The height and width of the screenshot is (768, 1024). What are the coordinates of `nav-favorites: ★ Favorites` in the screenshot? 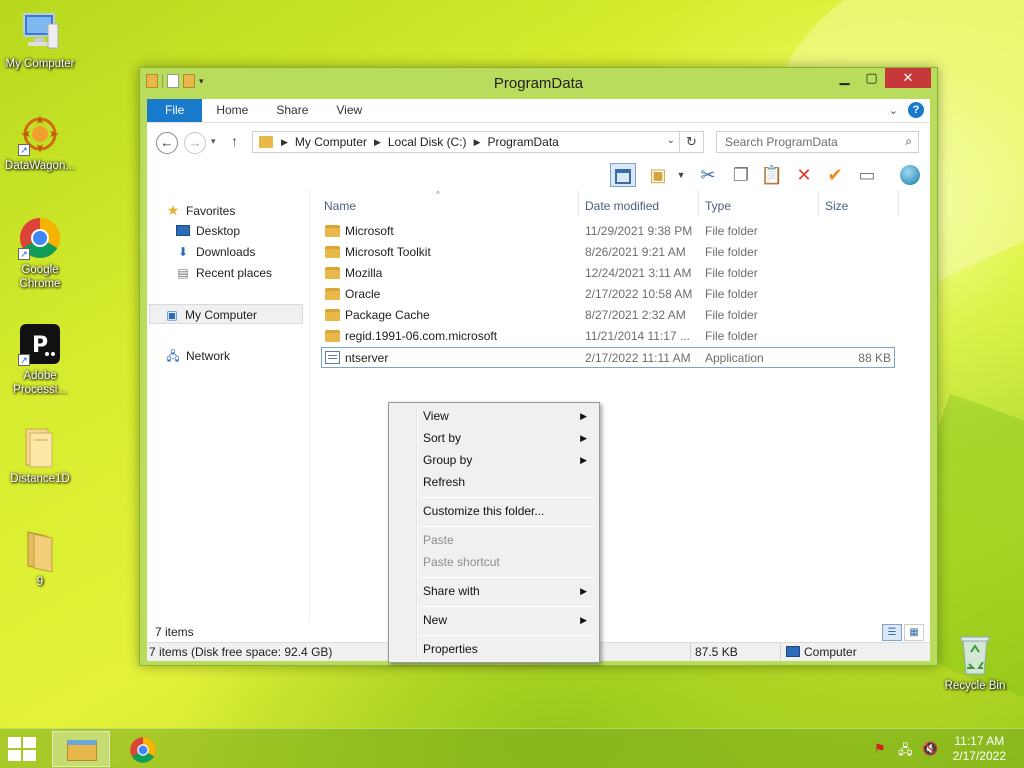 It's located at (200, 210).